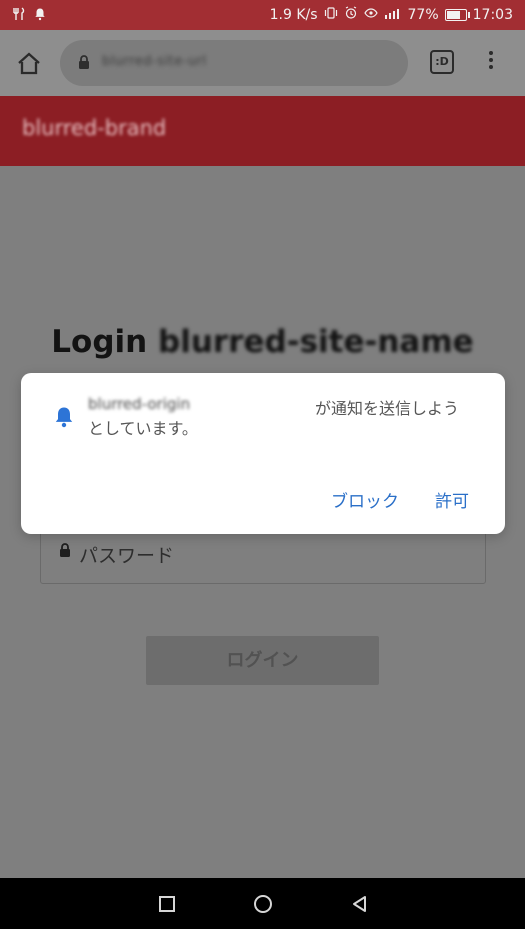 The width and height of the screenshot is (525, 929). What do you see at coordinates (127, 556) in the screenshot?
I see `password-placeholder: パスワード` at bounding box center [127, 556].